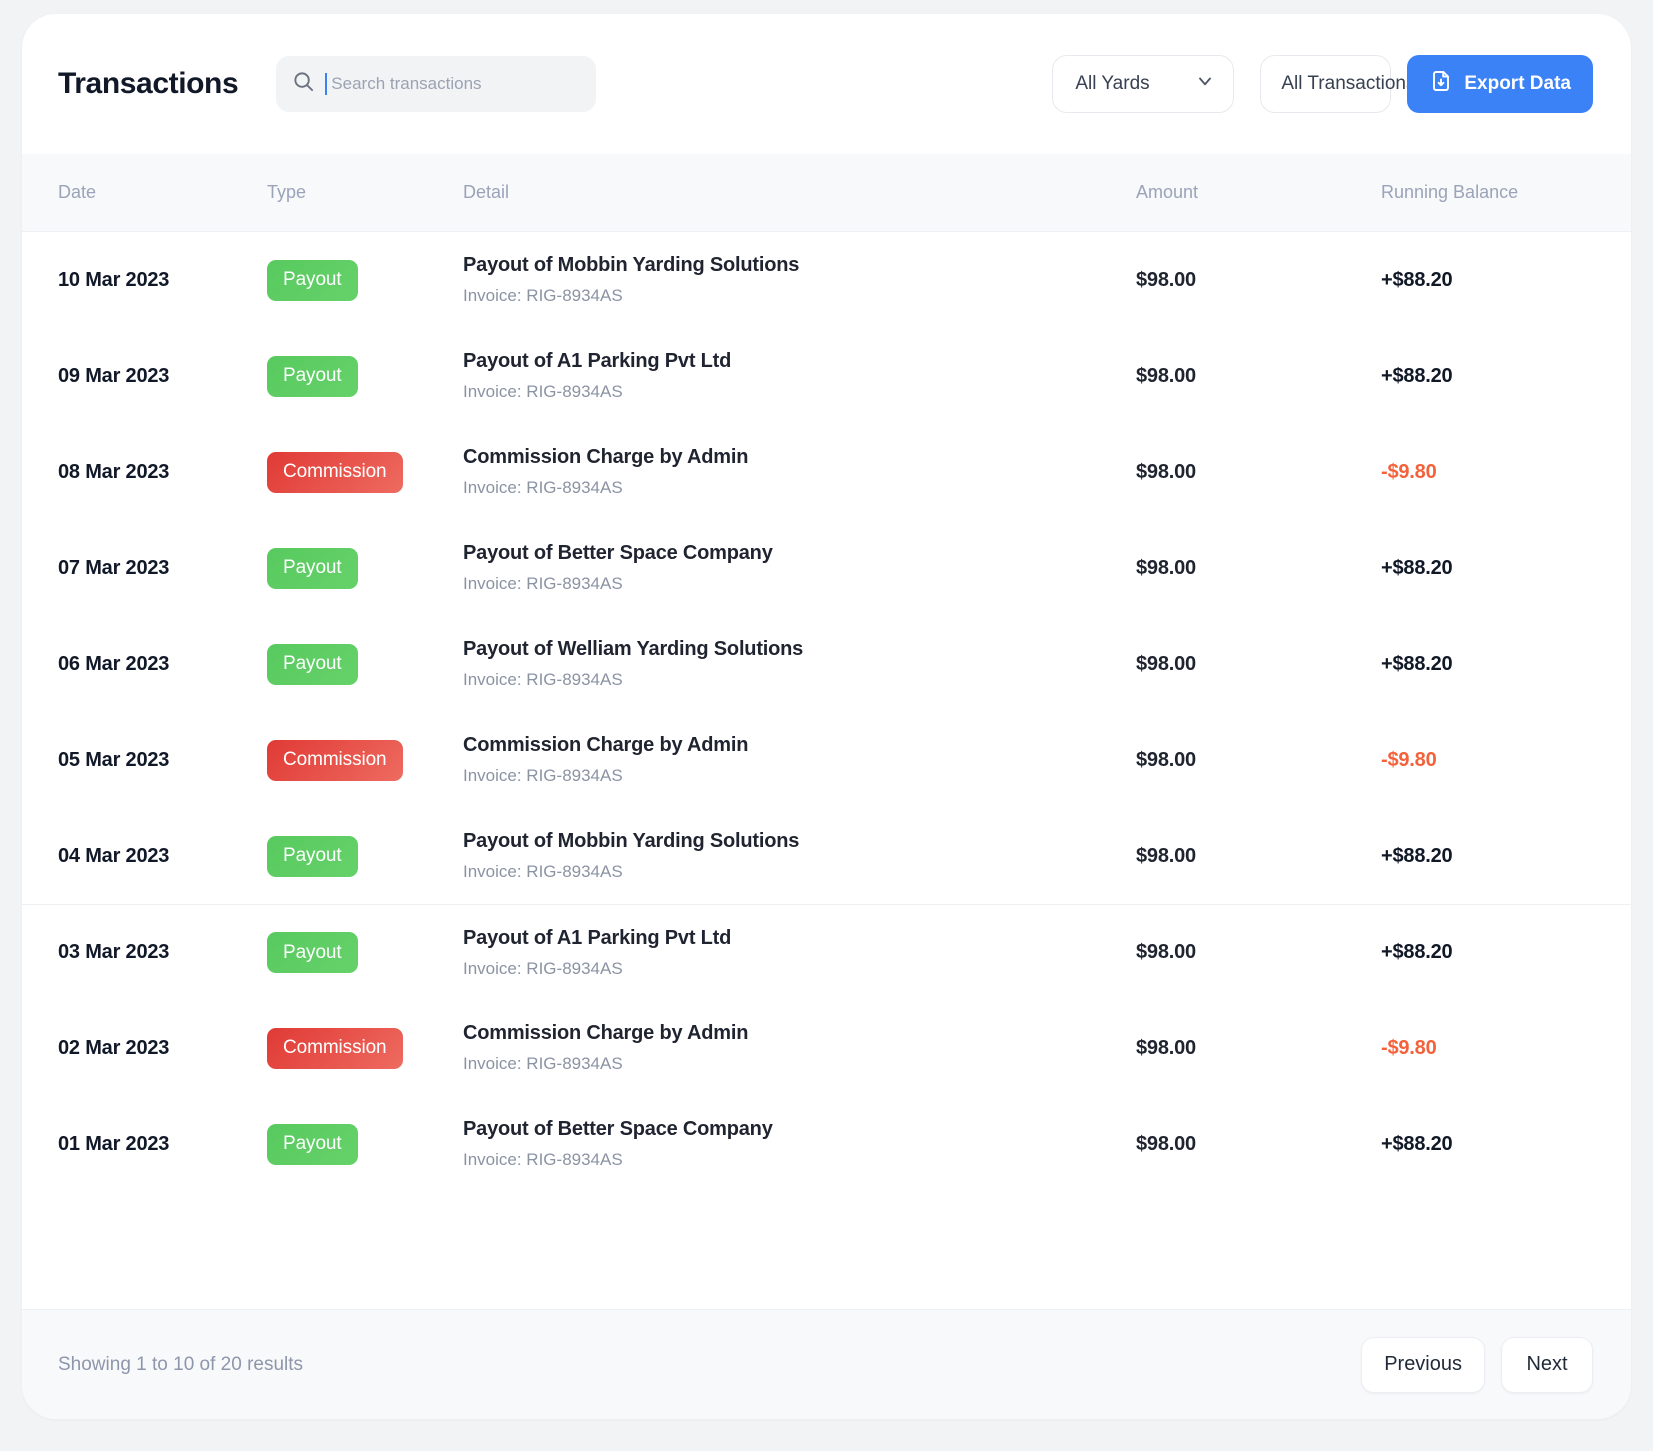  Describe the element at coordinates (114, 471) in the screenshot. I see `cell-date: 08 Mar 2023` at that location.